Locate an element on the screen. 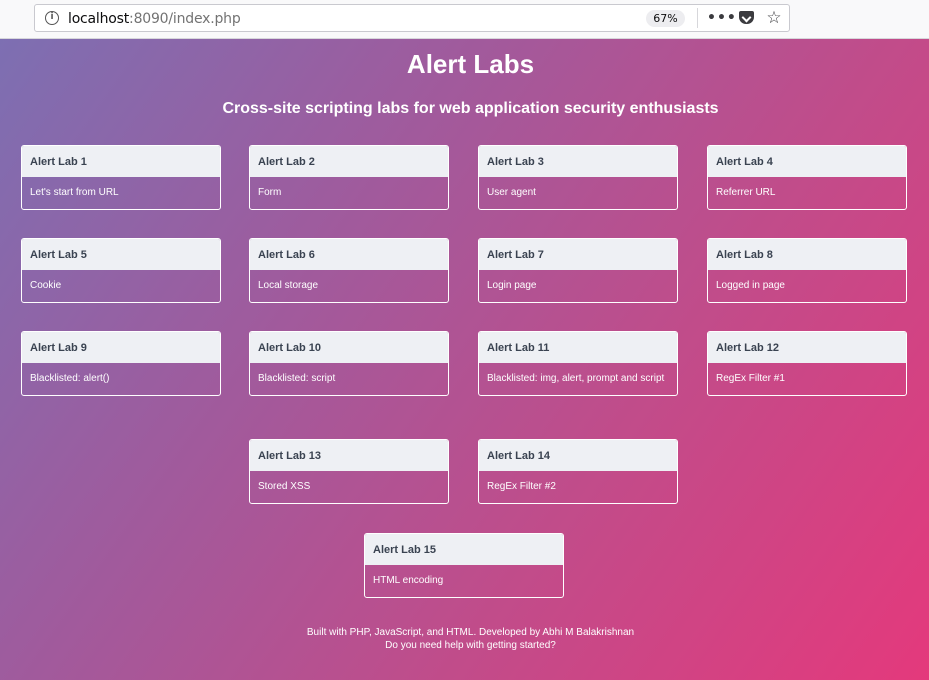 The width and height of the screenshot is (929, 680). lab-card-title: Alert Lab 12 is located at coordinates (807, 347).